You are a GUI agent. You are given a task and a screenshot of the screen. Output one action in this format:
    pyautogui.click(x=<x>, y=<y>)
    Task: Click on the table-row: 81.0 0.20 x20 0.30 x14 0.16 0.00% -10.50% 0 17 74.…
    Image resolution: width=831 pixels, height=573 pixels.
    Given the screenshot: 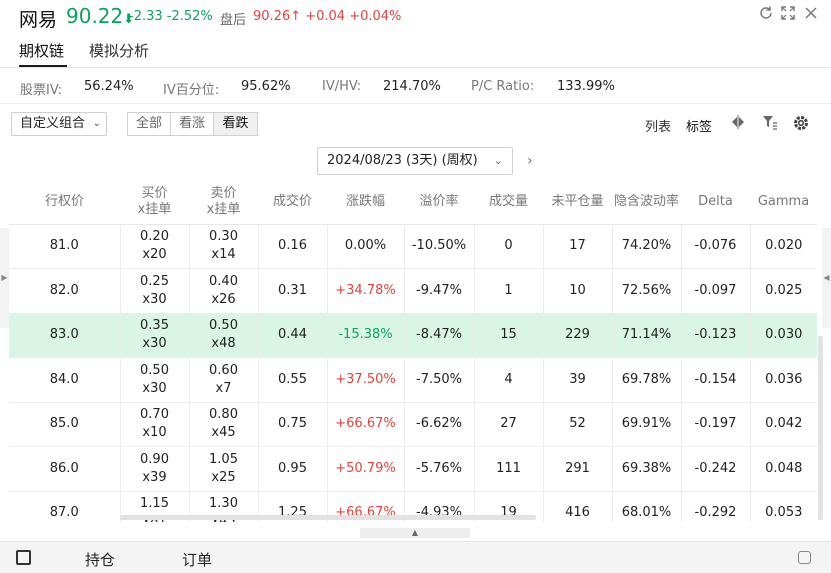 What is the action you would take?
    pyautogui.click(x=413, y=246)
    